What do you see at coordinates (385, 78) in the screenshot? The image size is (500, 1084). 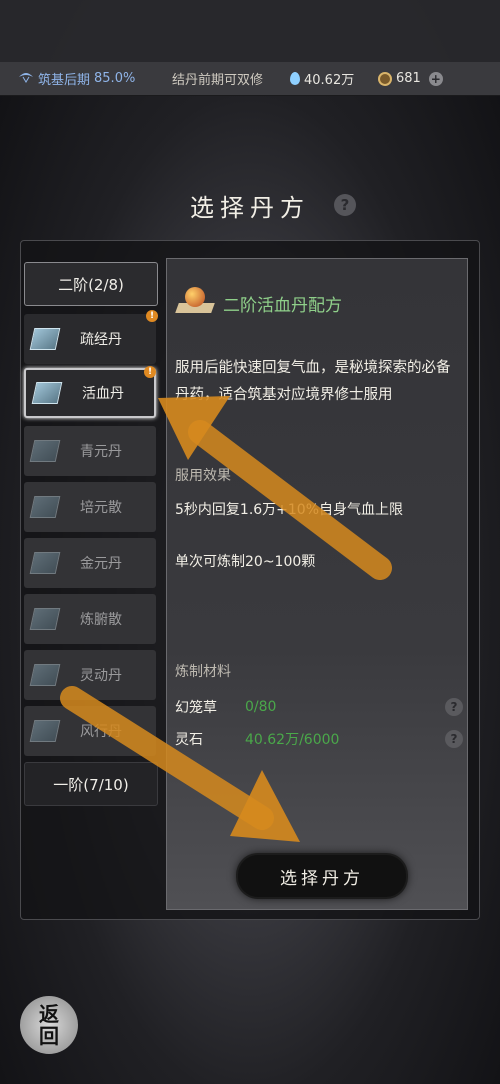 I see `coin-icon` at bounding box center [385, 78].